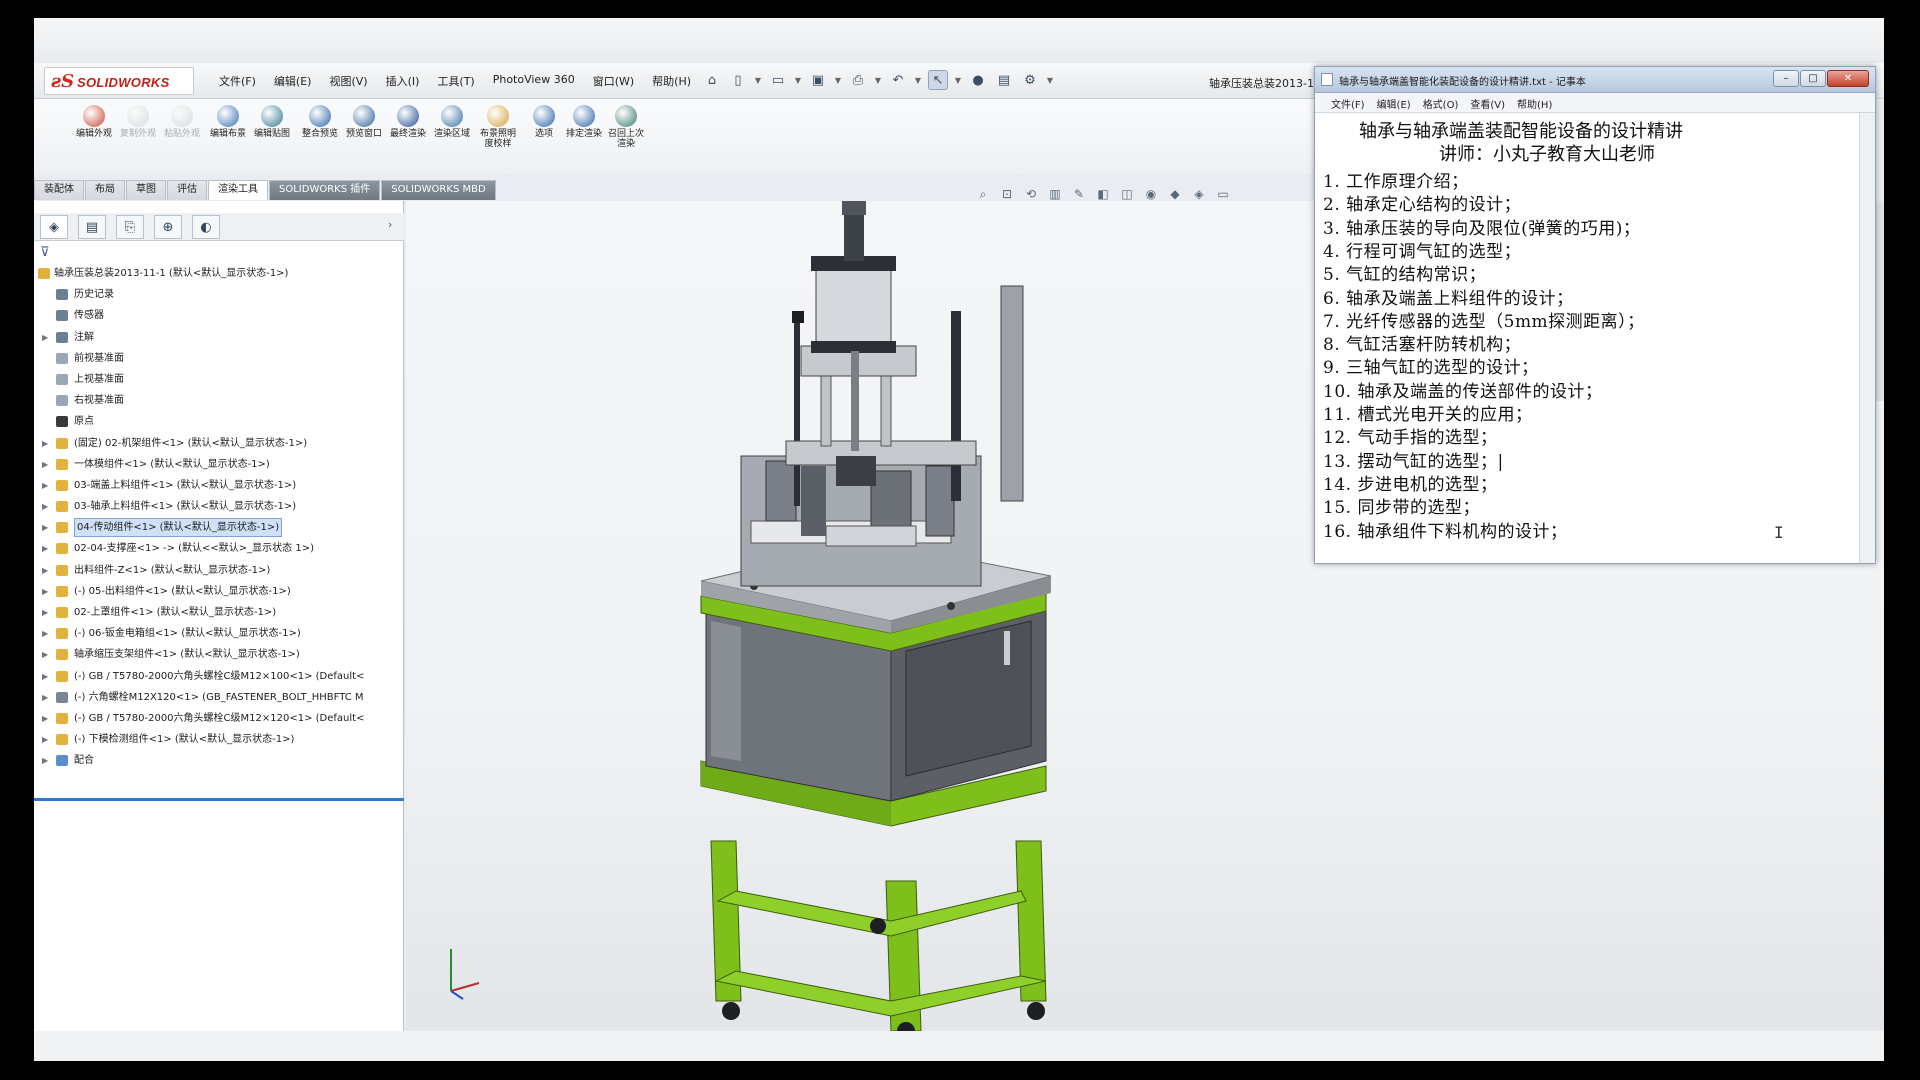 The height and width of the screenshot is (1080, 1920). What do you see at coordinates (408, 122) in the screenshot?
I see `command-button: 最终渲染` at bounding box center [408, 122].